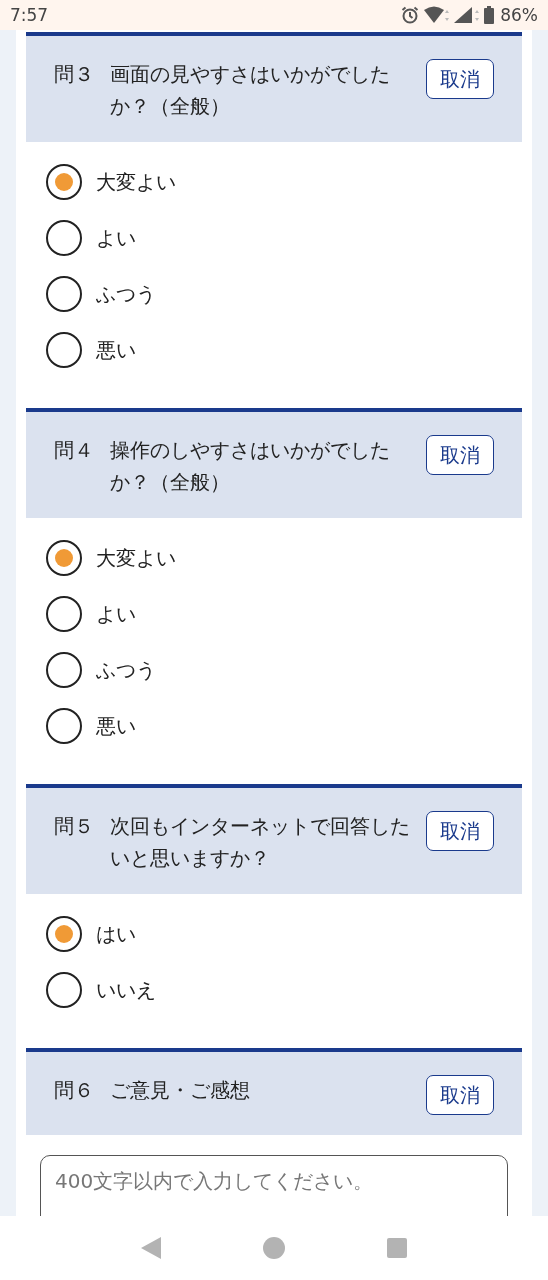 The image size is (548, 1280). I want to click on question-text: 画面の見やすさはいかがでしたか？（全般）, so click(250, 90).